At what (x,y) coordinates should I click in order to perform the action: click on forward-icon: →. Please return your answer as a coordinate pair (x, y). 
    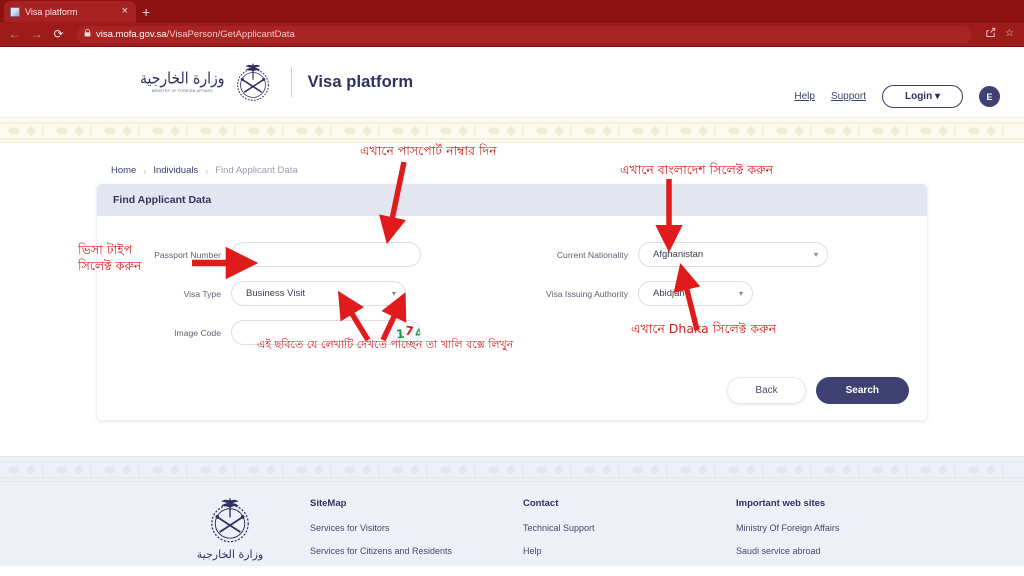
    Looking at the image, I should click on (36, 34).